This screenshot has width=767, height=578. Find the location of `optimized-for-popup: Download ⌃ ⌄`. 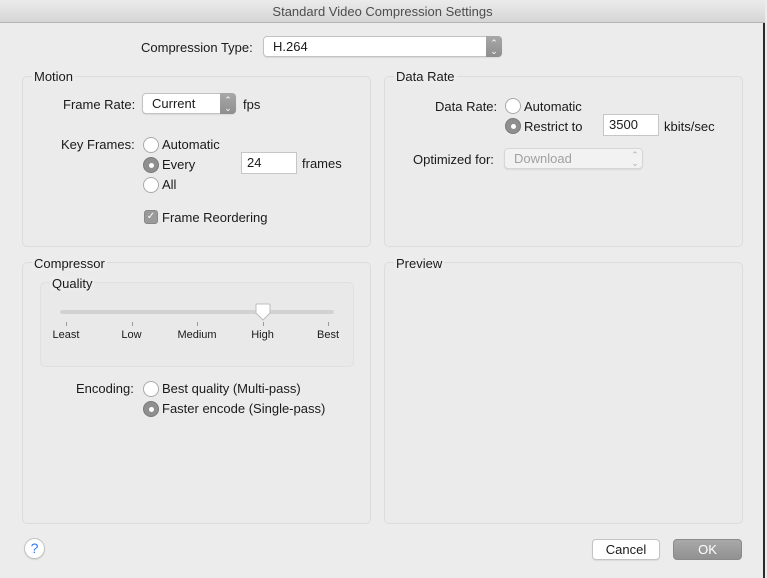

optimized-for-popup: Download ⌃ ⌄ is located at coordinates (573, 158).